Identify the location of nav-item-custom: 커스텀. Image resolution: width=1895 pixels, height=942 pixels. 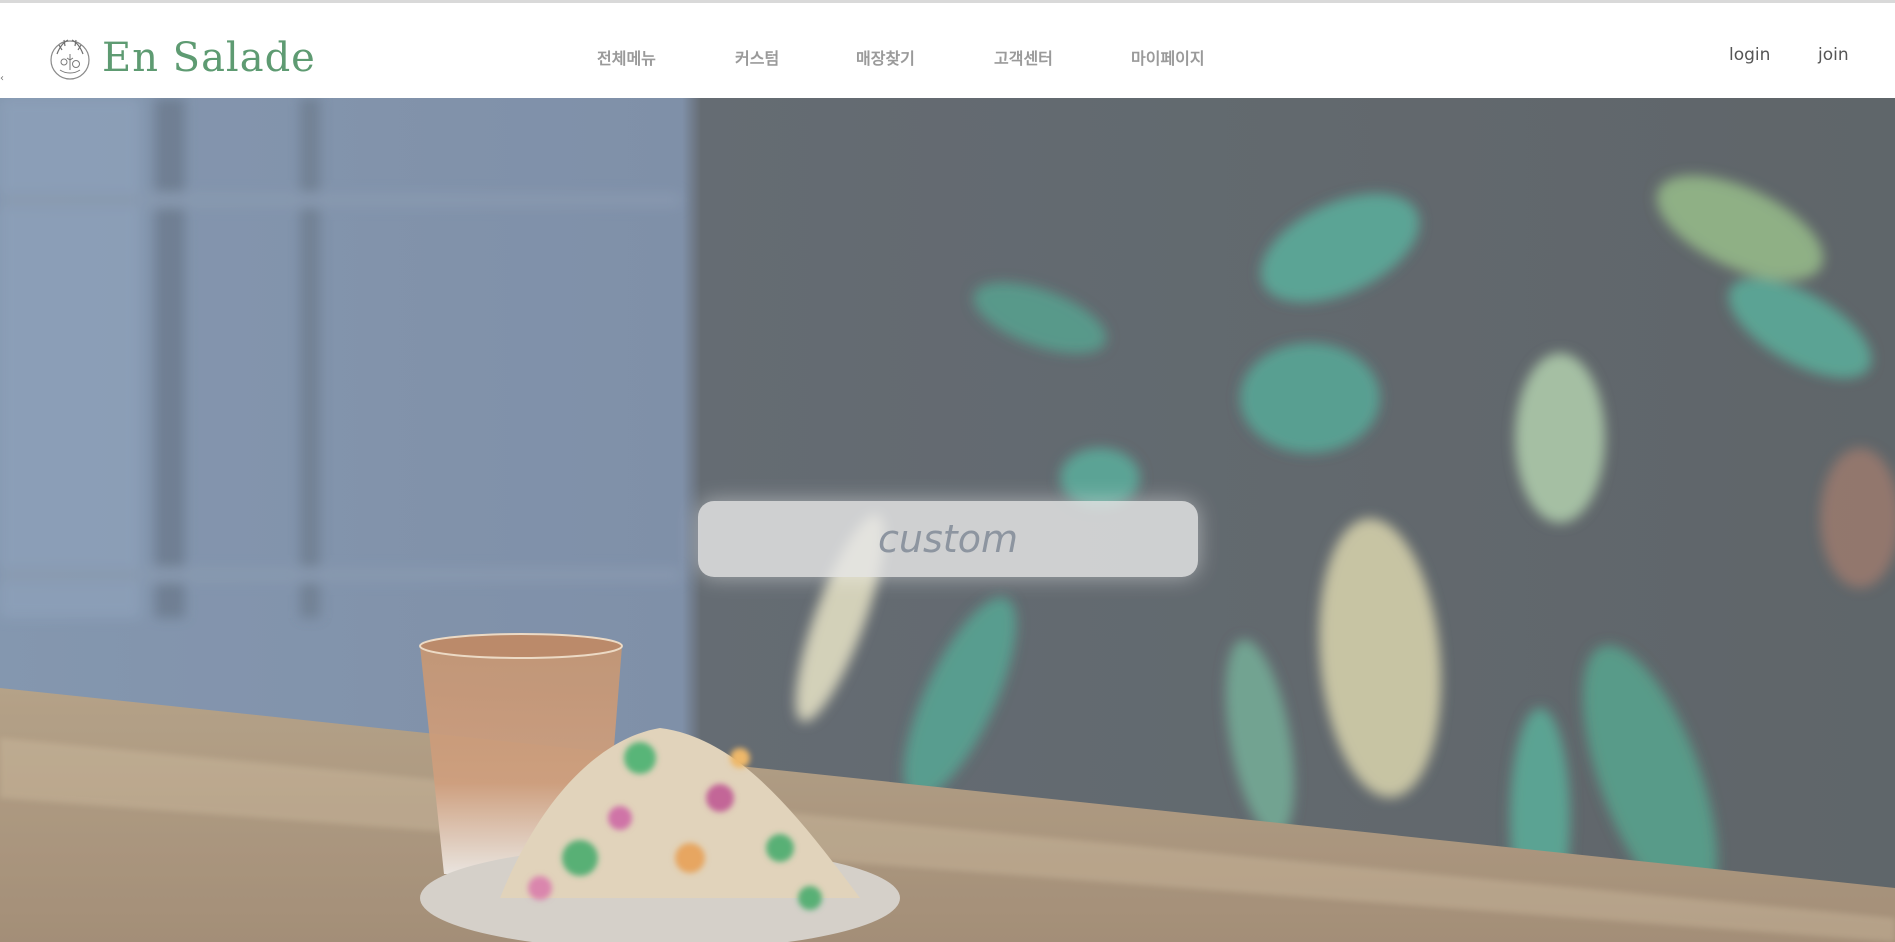
(757, 57).